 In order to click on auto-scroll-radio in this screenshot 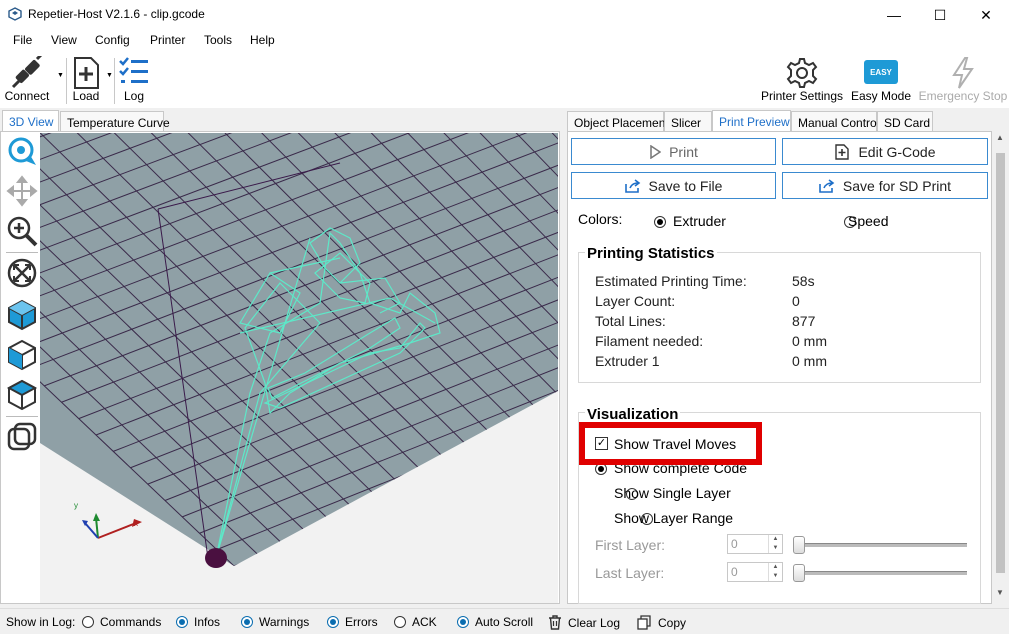, I will do `click(463, 622)`.